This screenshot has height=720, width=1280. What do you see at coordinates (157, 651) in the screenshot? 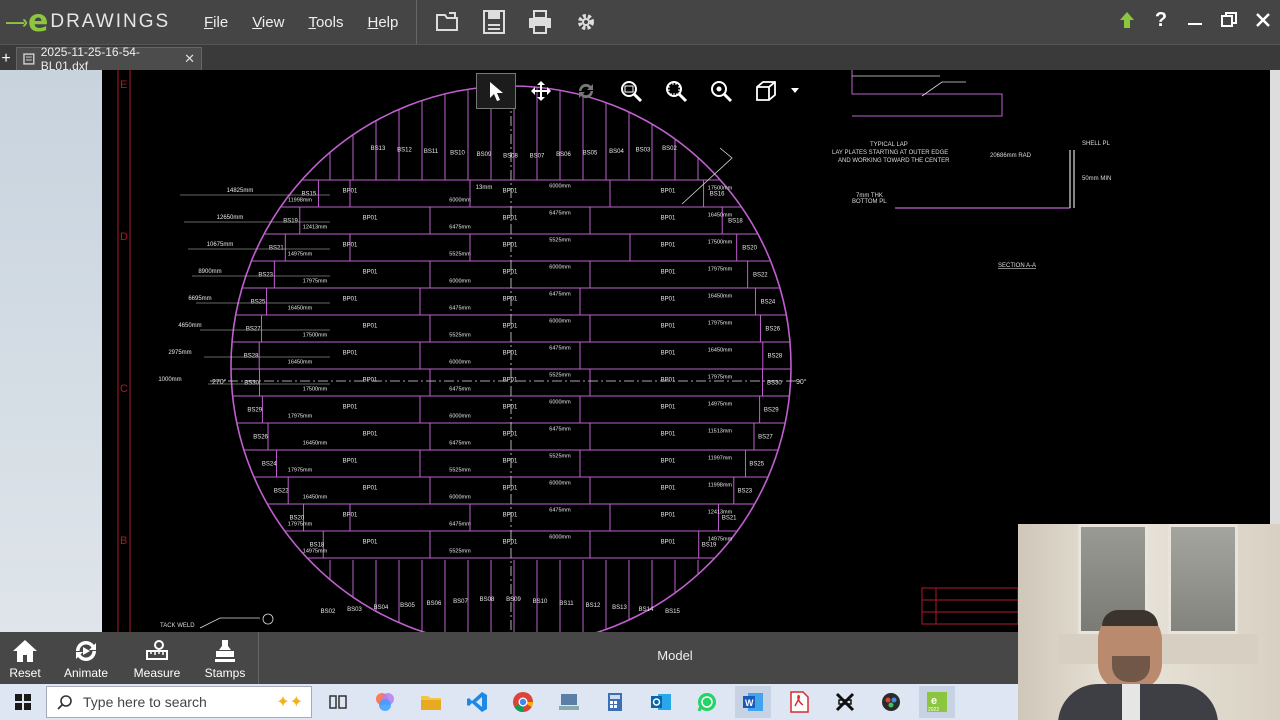
I see `measure-icon` at bounding box center [157, 651].